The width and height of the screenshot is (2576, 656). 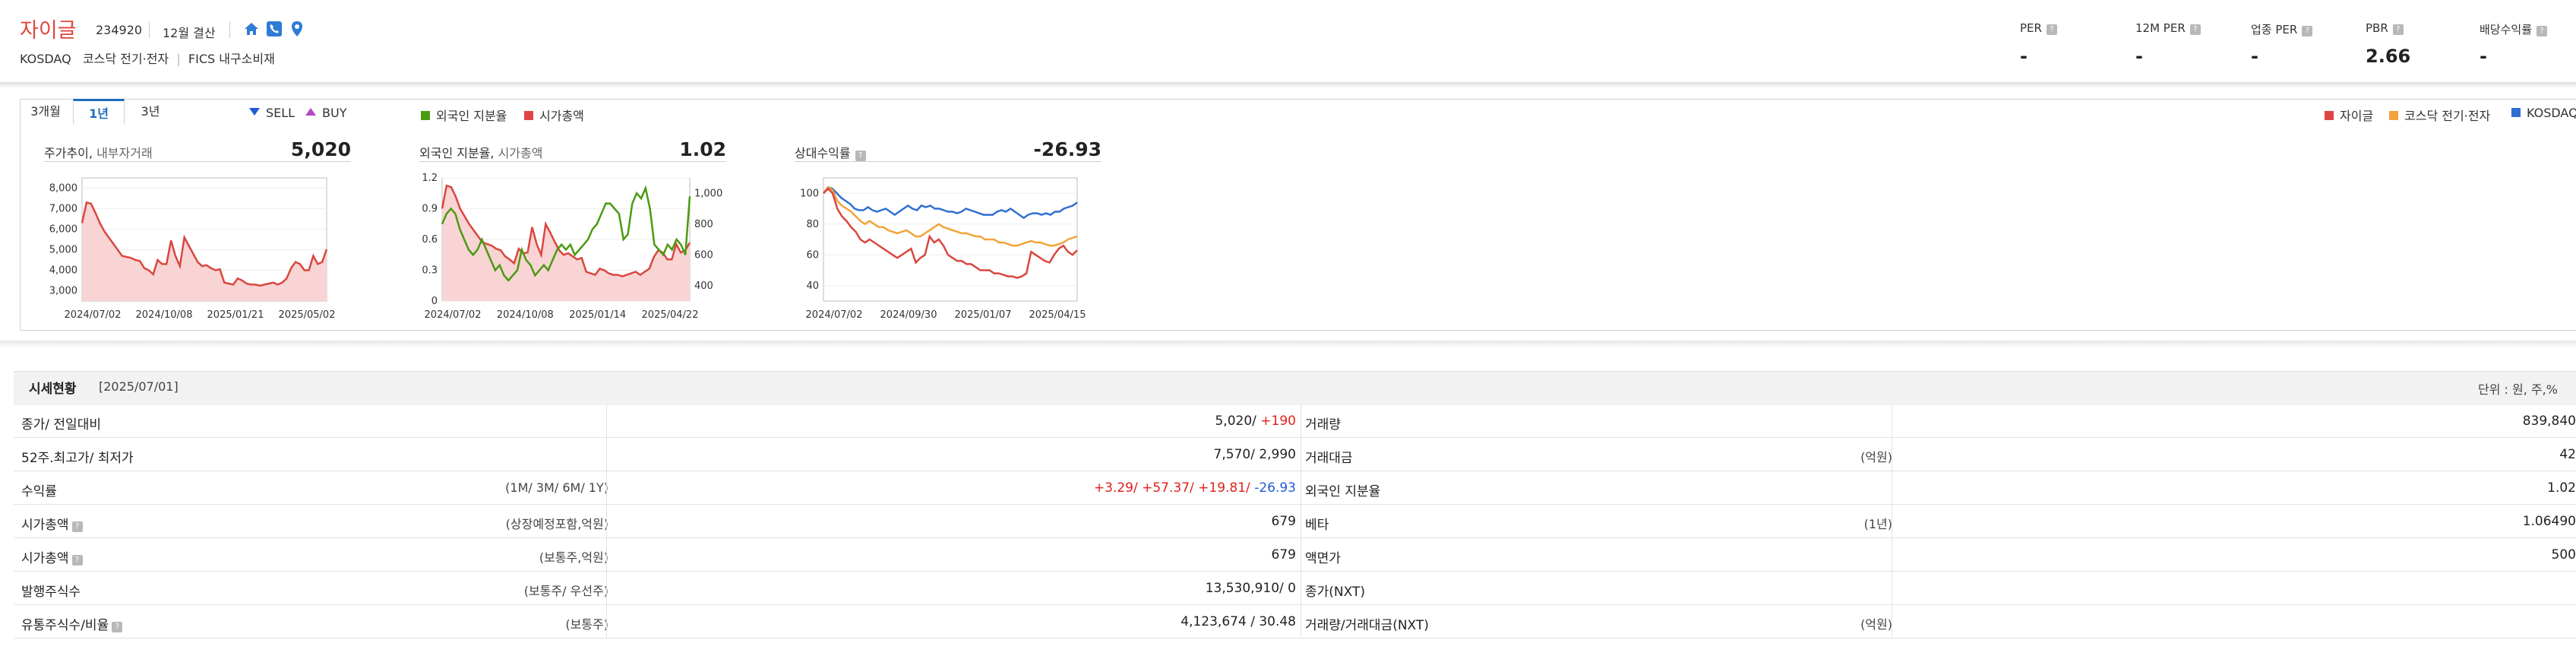 I want to click on table-row: 52주.최고가/ 최저가 7,570/ 2,990 거래대금 (억원) 42, so click(x=1295, y=454).